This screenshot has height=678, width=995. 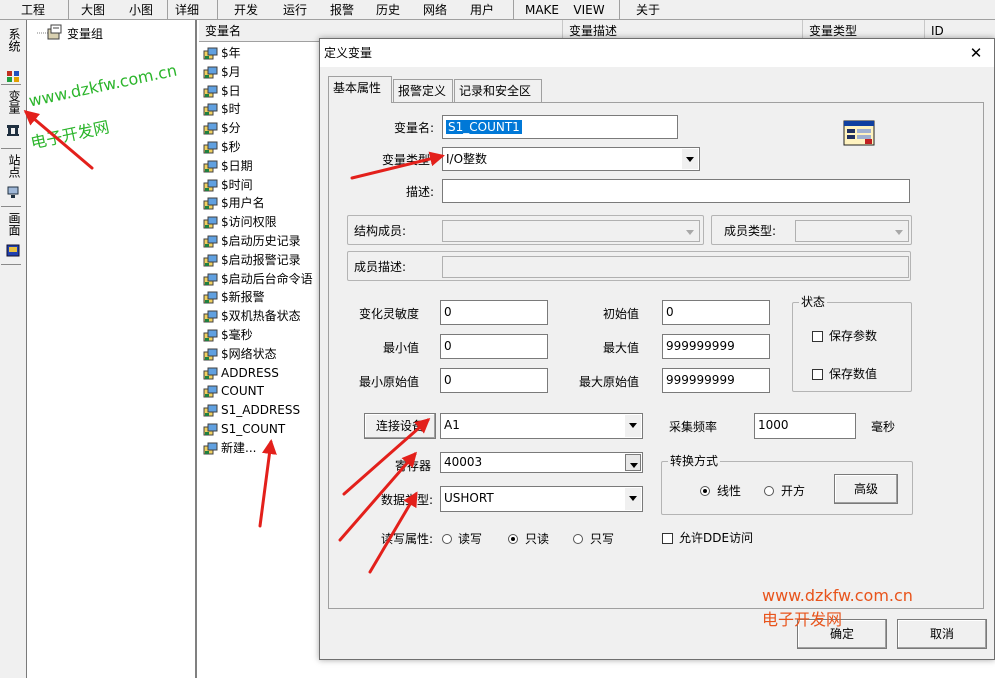 I want to click on menu-view: VIEW, so click(x=589, y=10).